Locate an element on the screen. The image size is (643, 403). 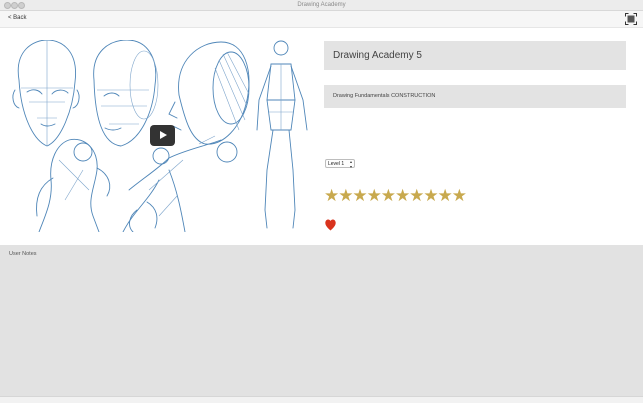
stepper-arrows-icon: ▴ ▾ is located at coordinates (350, 164).